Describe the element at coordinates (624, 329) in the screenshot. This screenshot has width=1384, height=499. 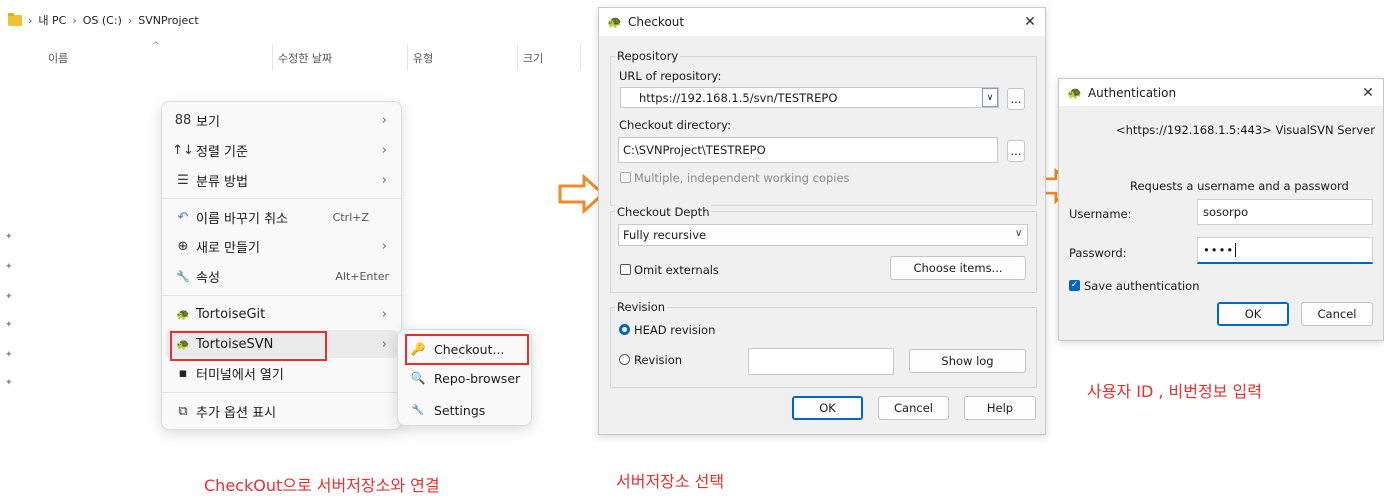
I see `head-revision-radio` at that location.